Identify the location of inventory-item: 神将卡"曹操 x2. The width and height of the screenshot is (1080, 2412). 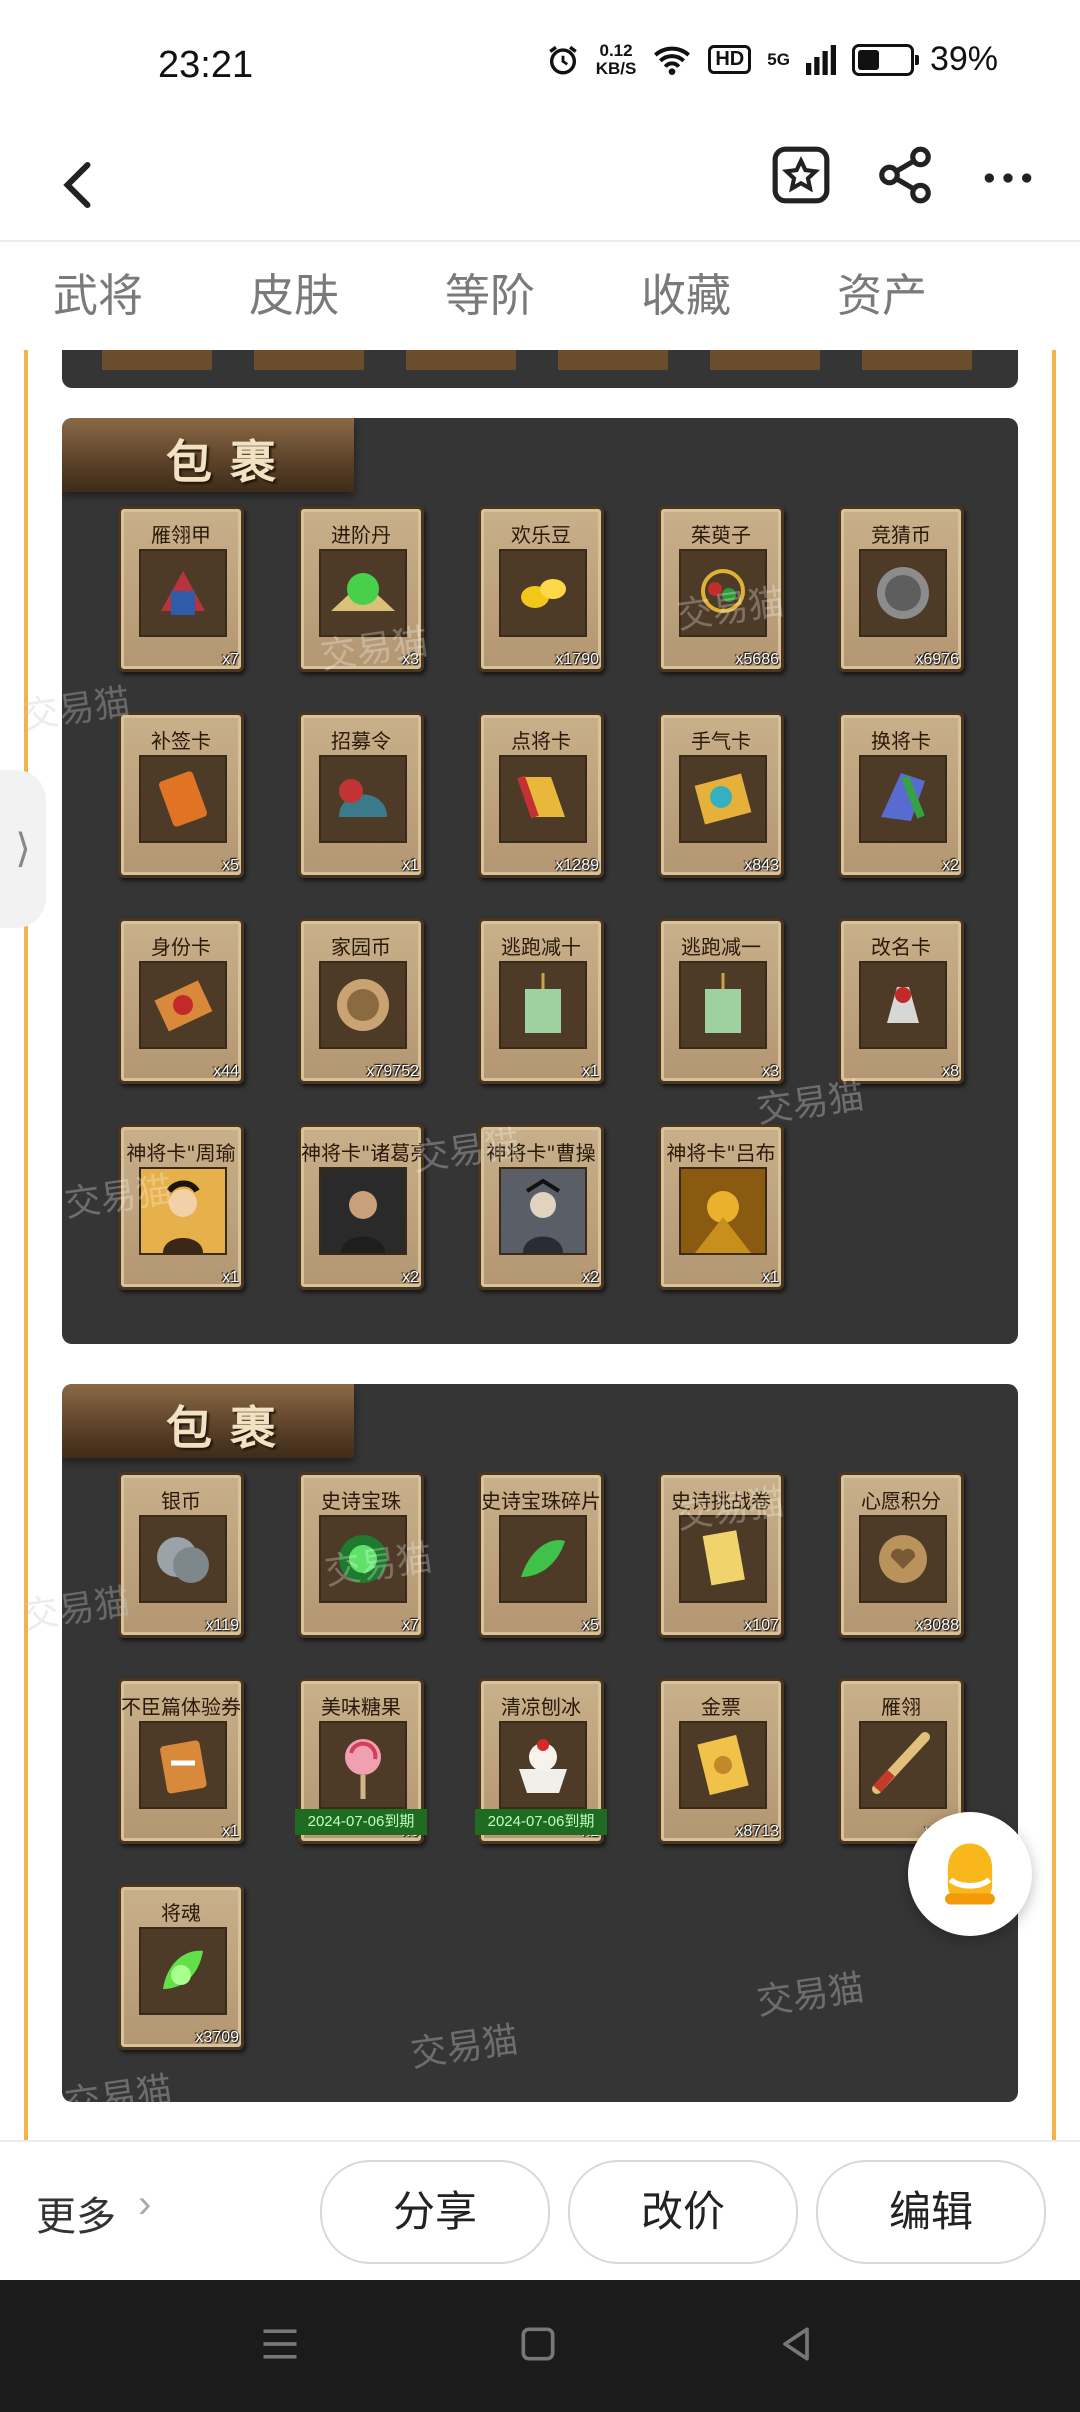
(541, 1207).